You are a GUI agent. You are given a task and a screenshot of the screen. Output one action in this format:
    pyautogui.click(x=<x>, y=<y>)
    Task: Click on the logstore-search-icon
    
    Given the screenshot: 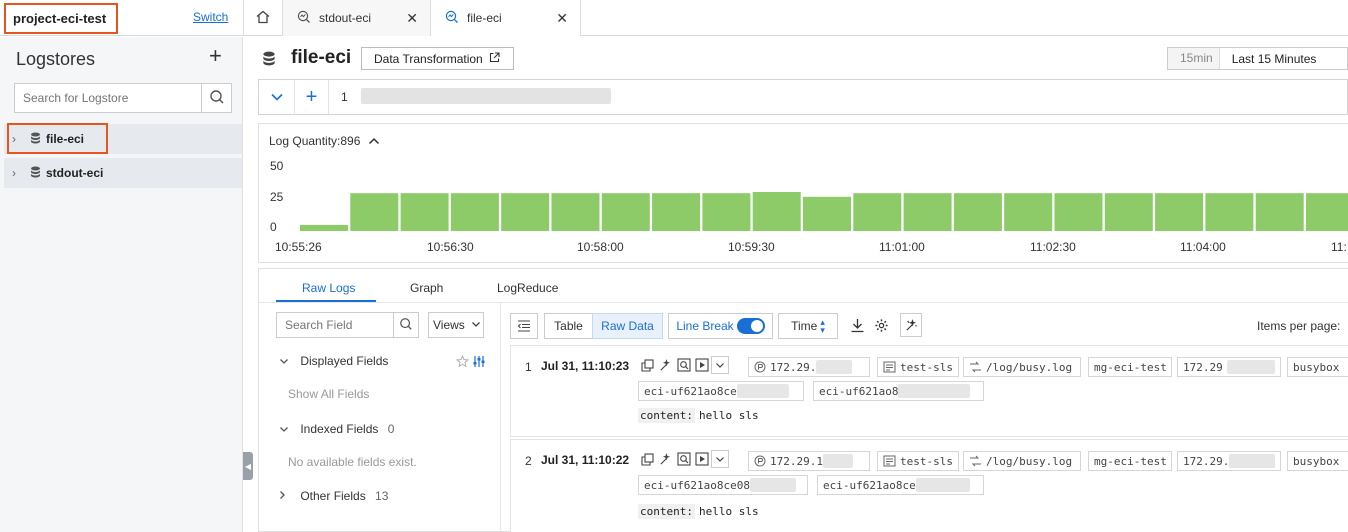 What is the action you would take?
    pyautogui.click(x=452, y=18)
    